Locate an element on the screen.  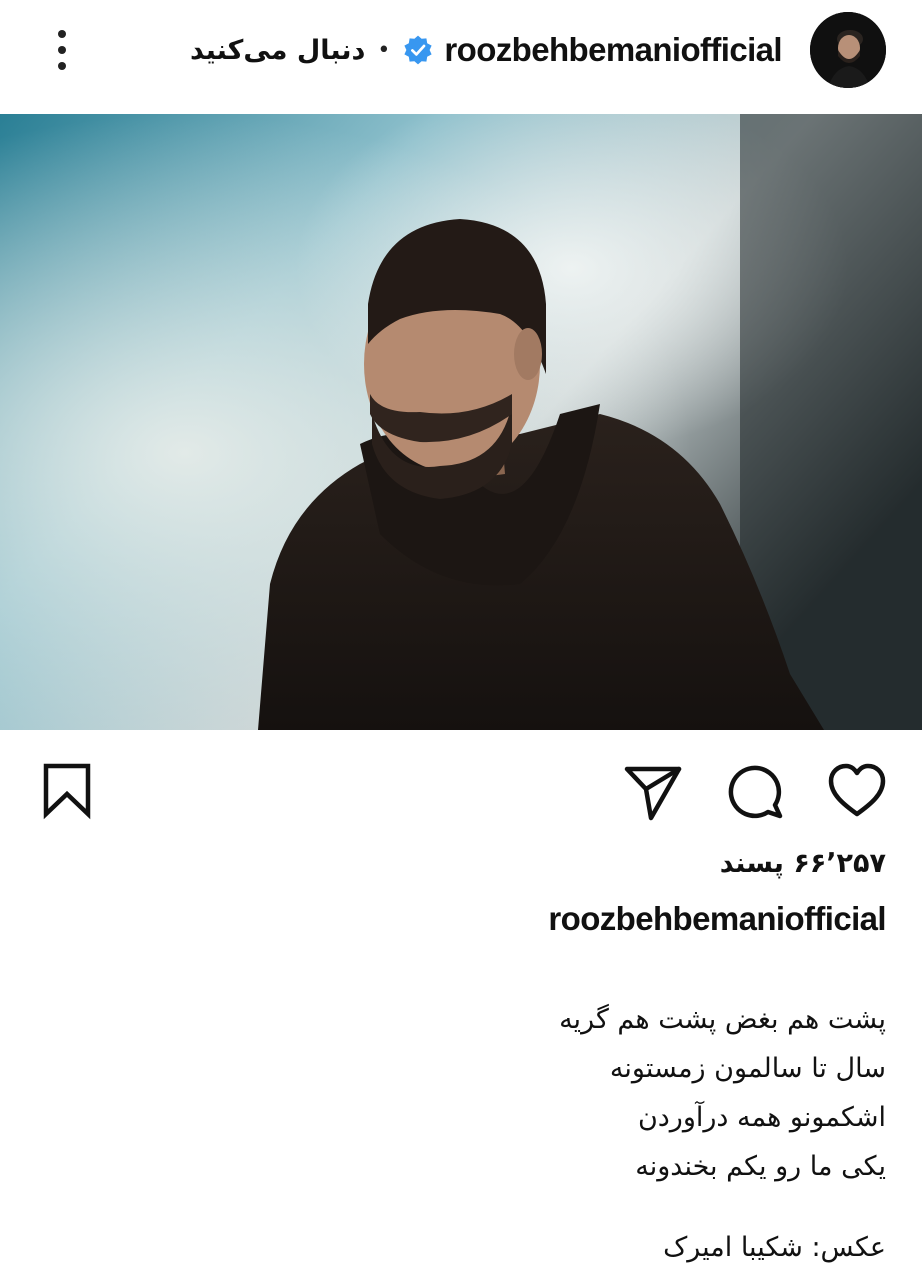
like-button is located at coordinates (857, 791).